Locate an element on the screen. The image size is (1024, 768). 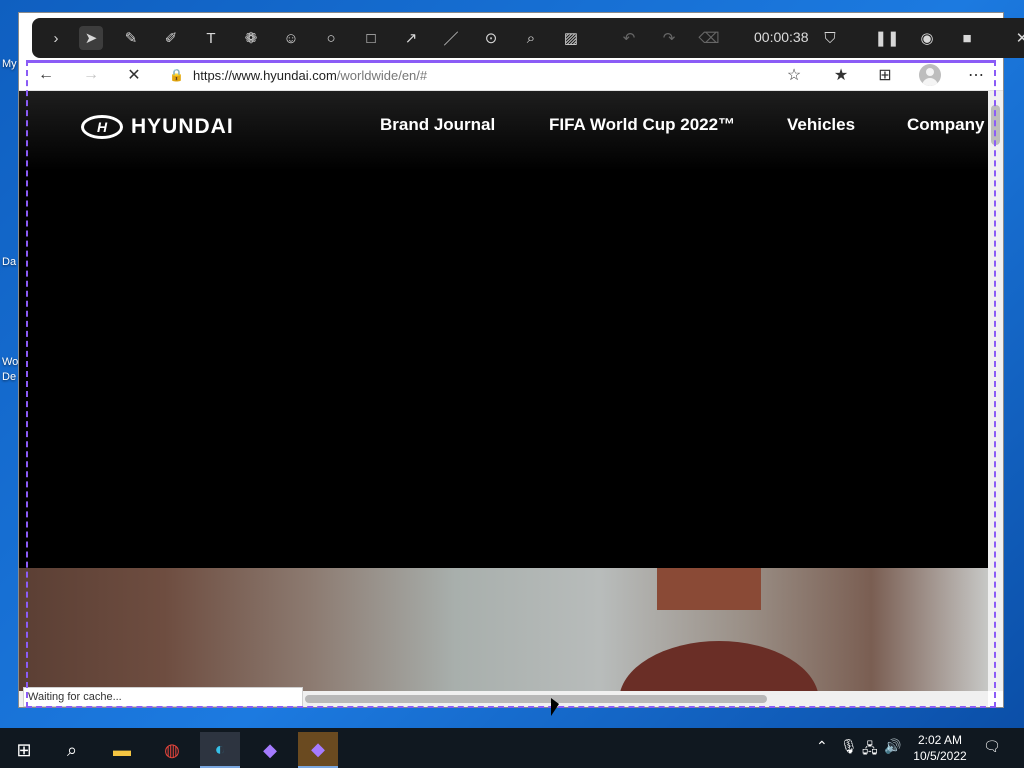
network-icon: 🖧 is located at coordinates (870, 750).